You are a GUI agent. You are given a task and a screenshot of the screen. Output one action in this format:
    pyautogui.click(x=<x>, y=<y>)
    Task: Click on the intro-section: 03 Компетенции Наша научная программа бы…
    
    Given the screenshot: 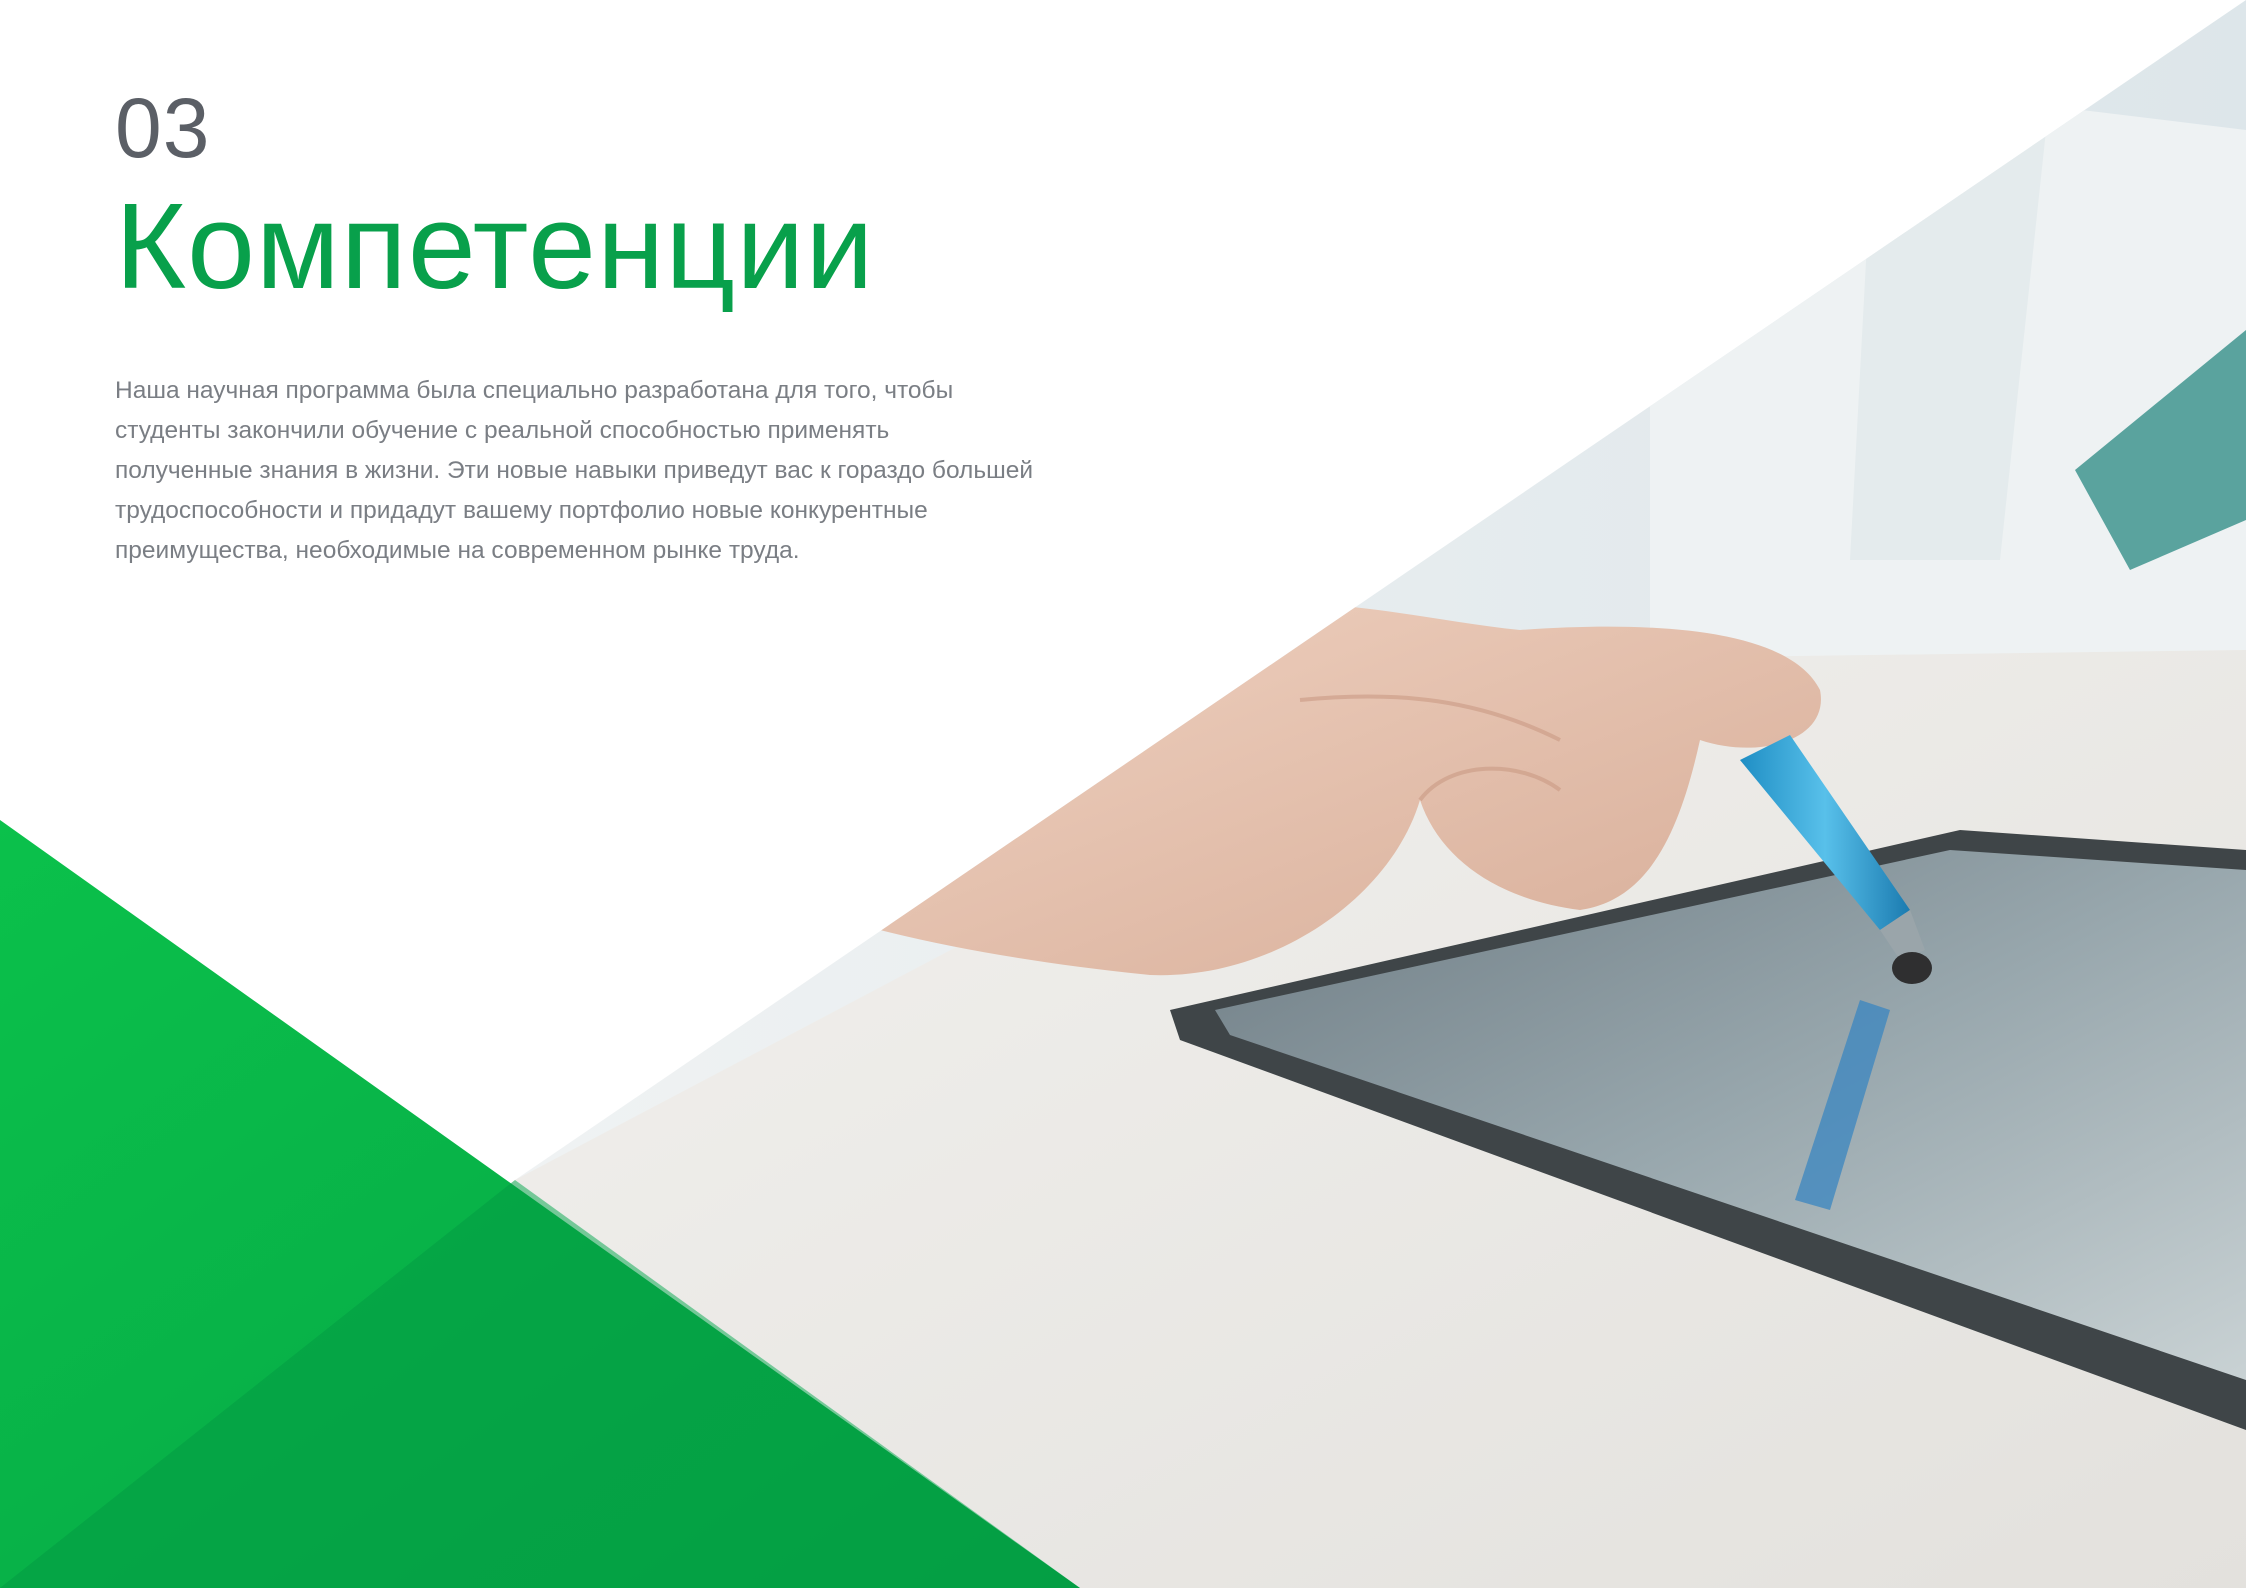 What is the action you would take?
    pyautogui.click(x=615, y=325)
    